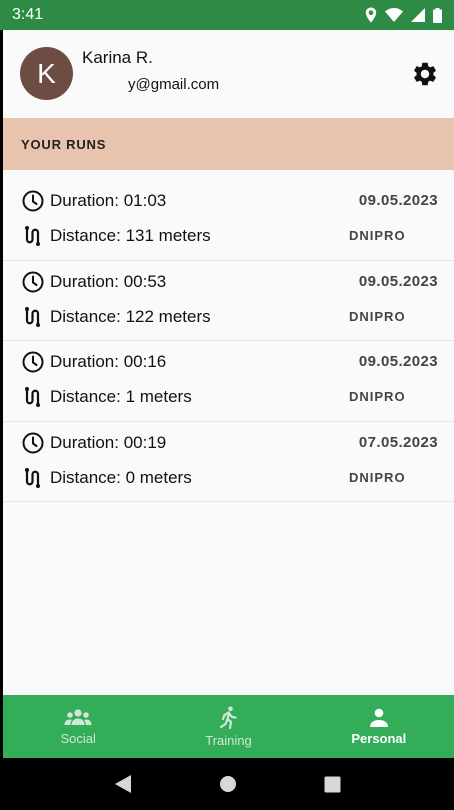  Describe the element at coordinates (78, 726) in the screenshot. I see `tab-social: Social` at that location.